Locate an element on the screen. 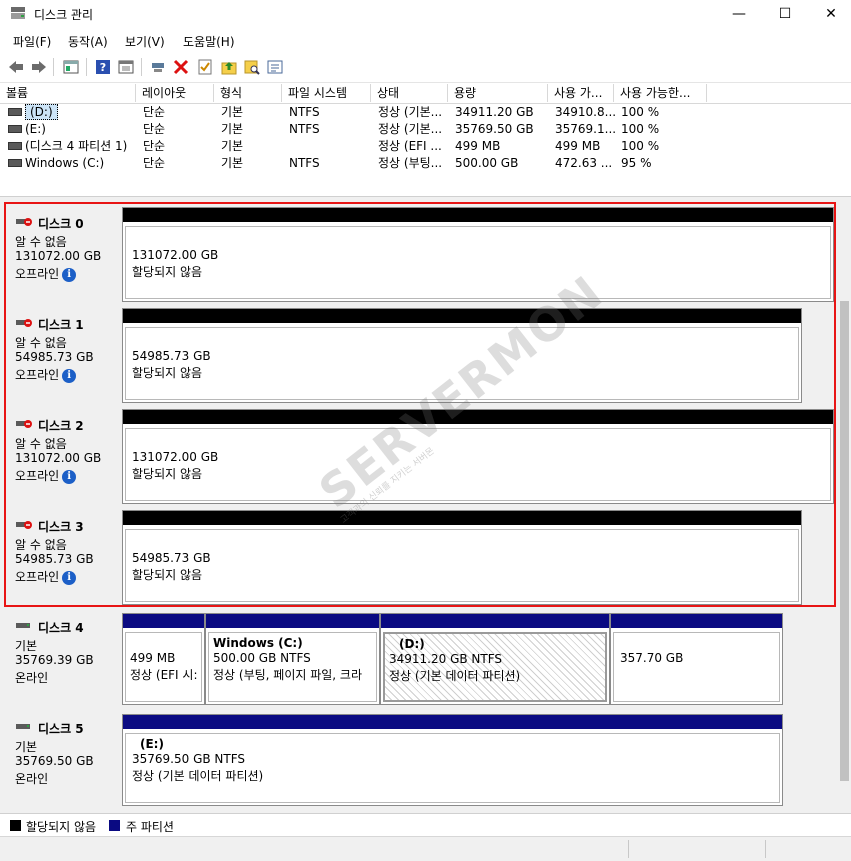 The image size is (851, 861). back-icon is located at coordinates (16, 67).